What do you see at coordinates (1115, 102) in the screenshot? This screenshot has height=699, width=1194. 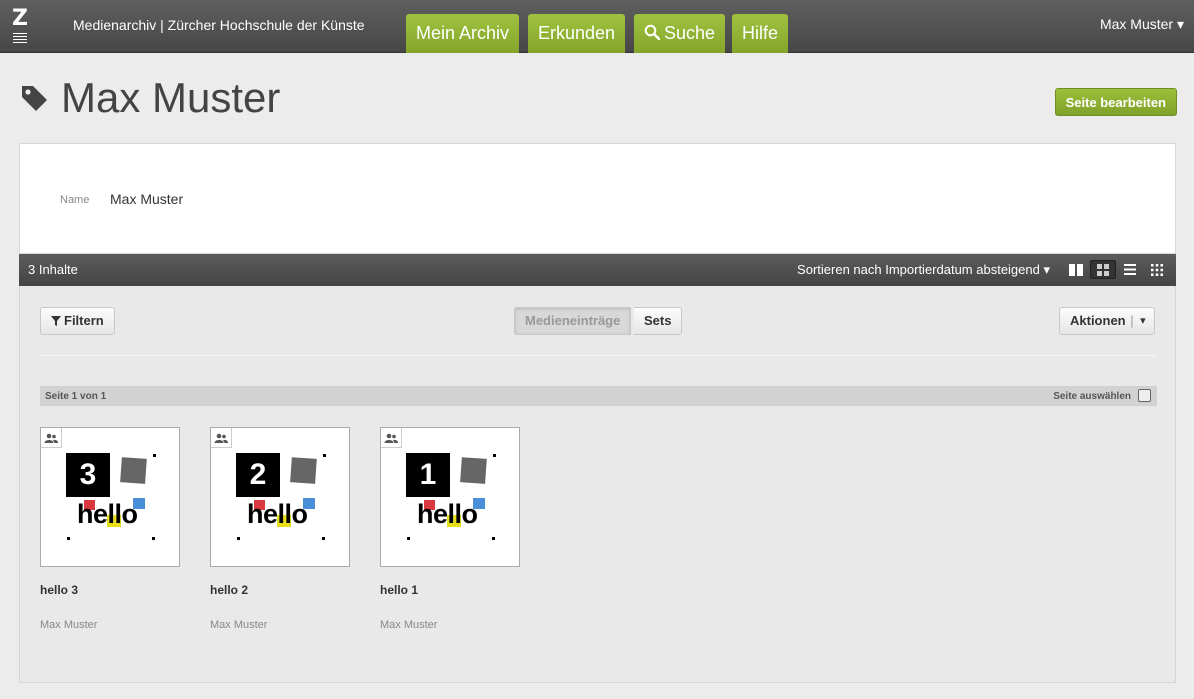 I see `edit-page-button: Seite bearbeiten` at bounding box center [1115, 102].